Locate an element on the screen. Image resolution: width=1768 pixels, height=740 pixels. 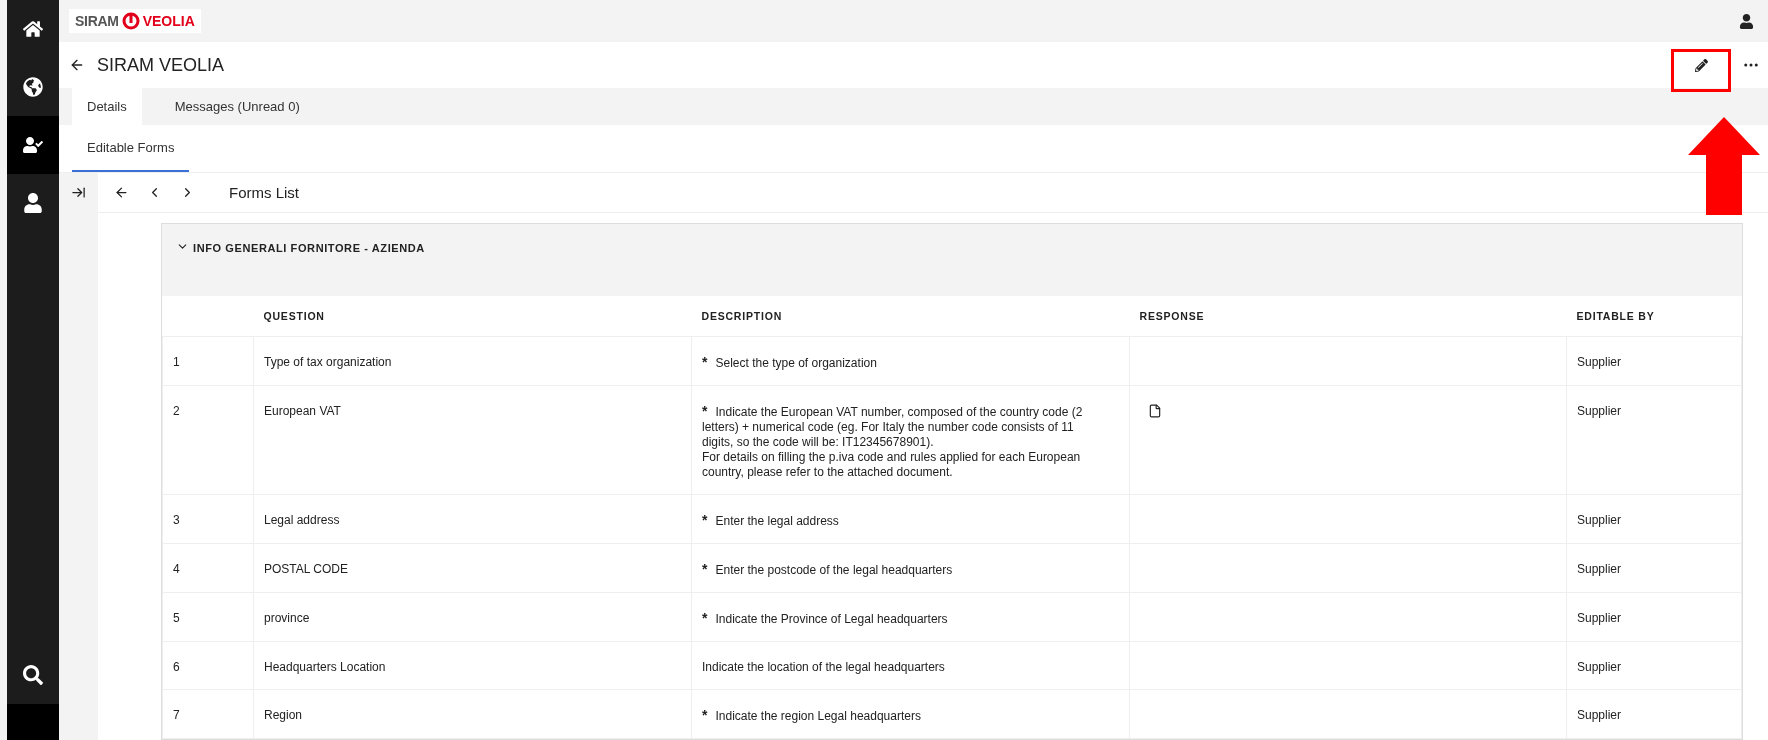
table-cell: 6 is located at coordinates (208, 665).